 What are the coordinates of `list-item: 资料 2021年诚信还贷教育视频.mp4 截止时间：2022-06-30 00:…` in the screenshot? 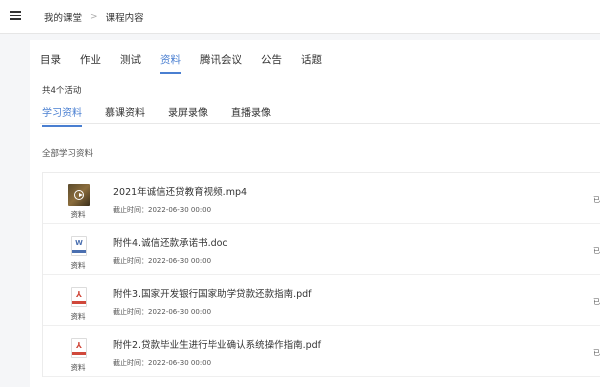 It's located at (321, 198).